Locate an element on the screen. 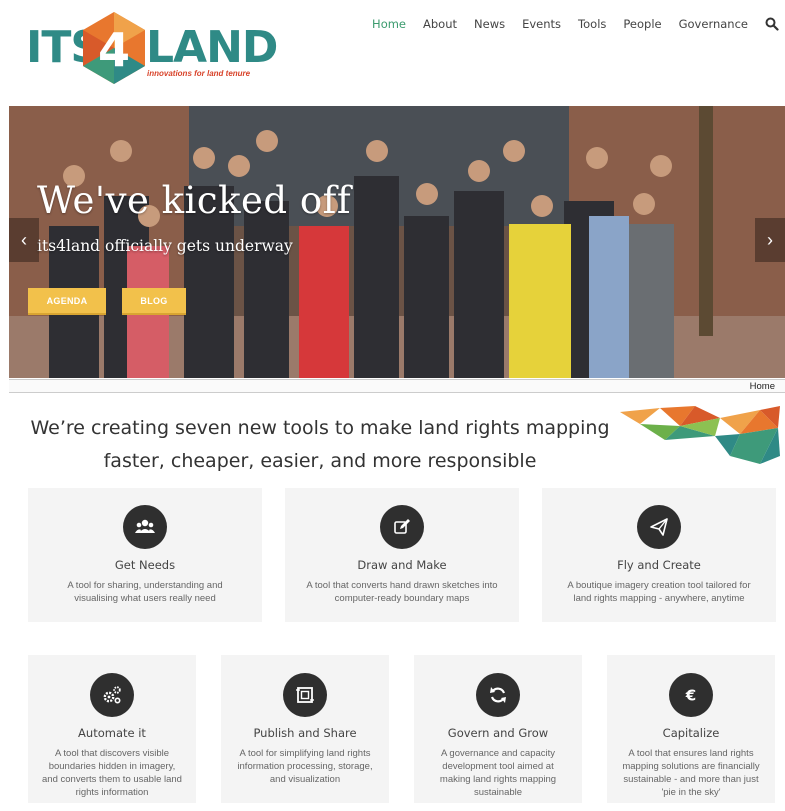 The width and height of the screenshot is (785, 811). tool-title: Publish and Share is located at coordinates (305, 733).